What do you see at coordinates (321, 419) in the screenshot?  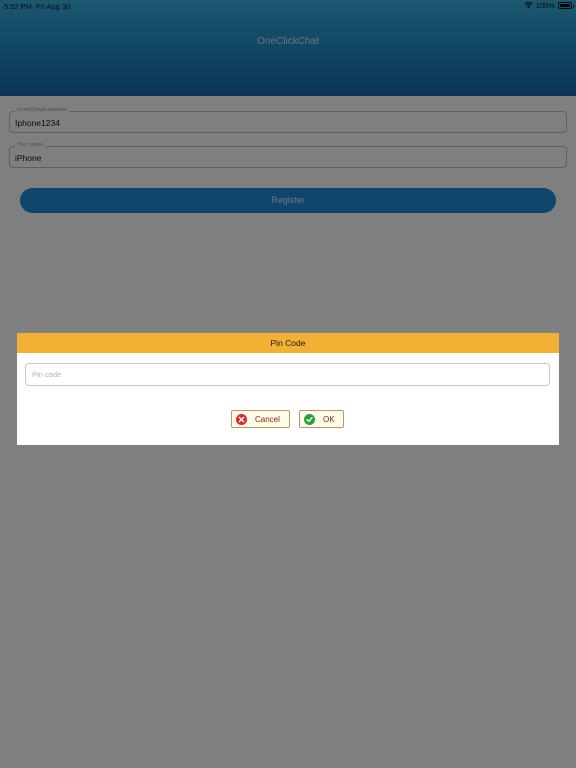 I see `ok-button: OK` at bounding box center [321, 419].